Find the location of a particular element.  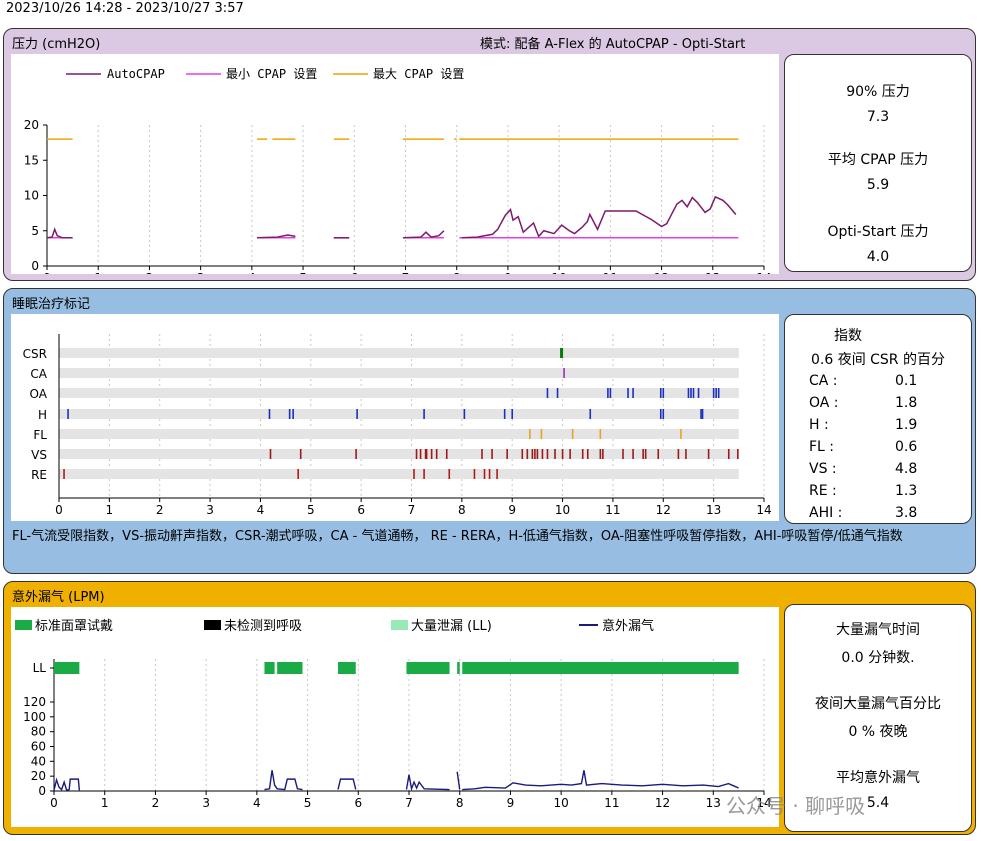

legend-max-cpap: 最大 CPAP 设置 is located at coordinates (418, 74).